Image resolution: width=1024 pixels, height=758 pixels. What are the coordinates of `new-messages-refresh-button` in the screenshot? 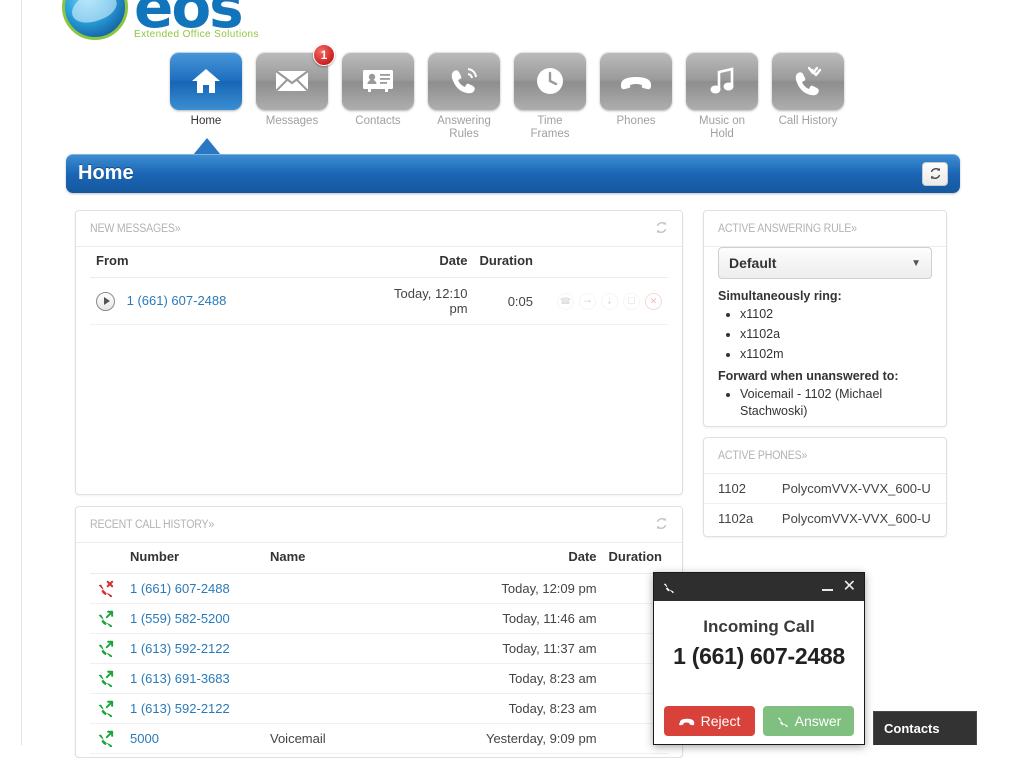 It's located at (661, 229).